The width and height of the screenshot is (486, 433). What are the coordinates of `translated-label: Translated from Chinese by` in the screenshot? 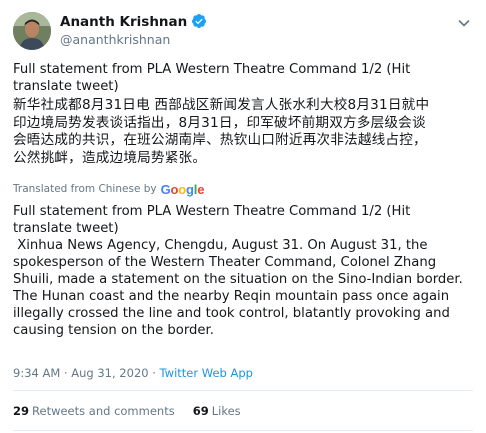 It's located at (85, 189).